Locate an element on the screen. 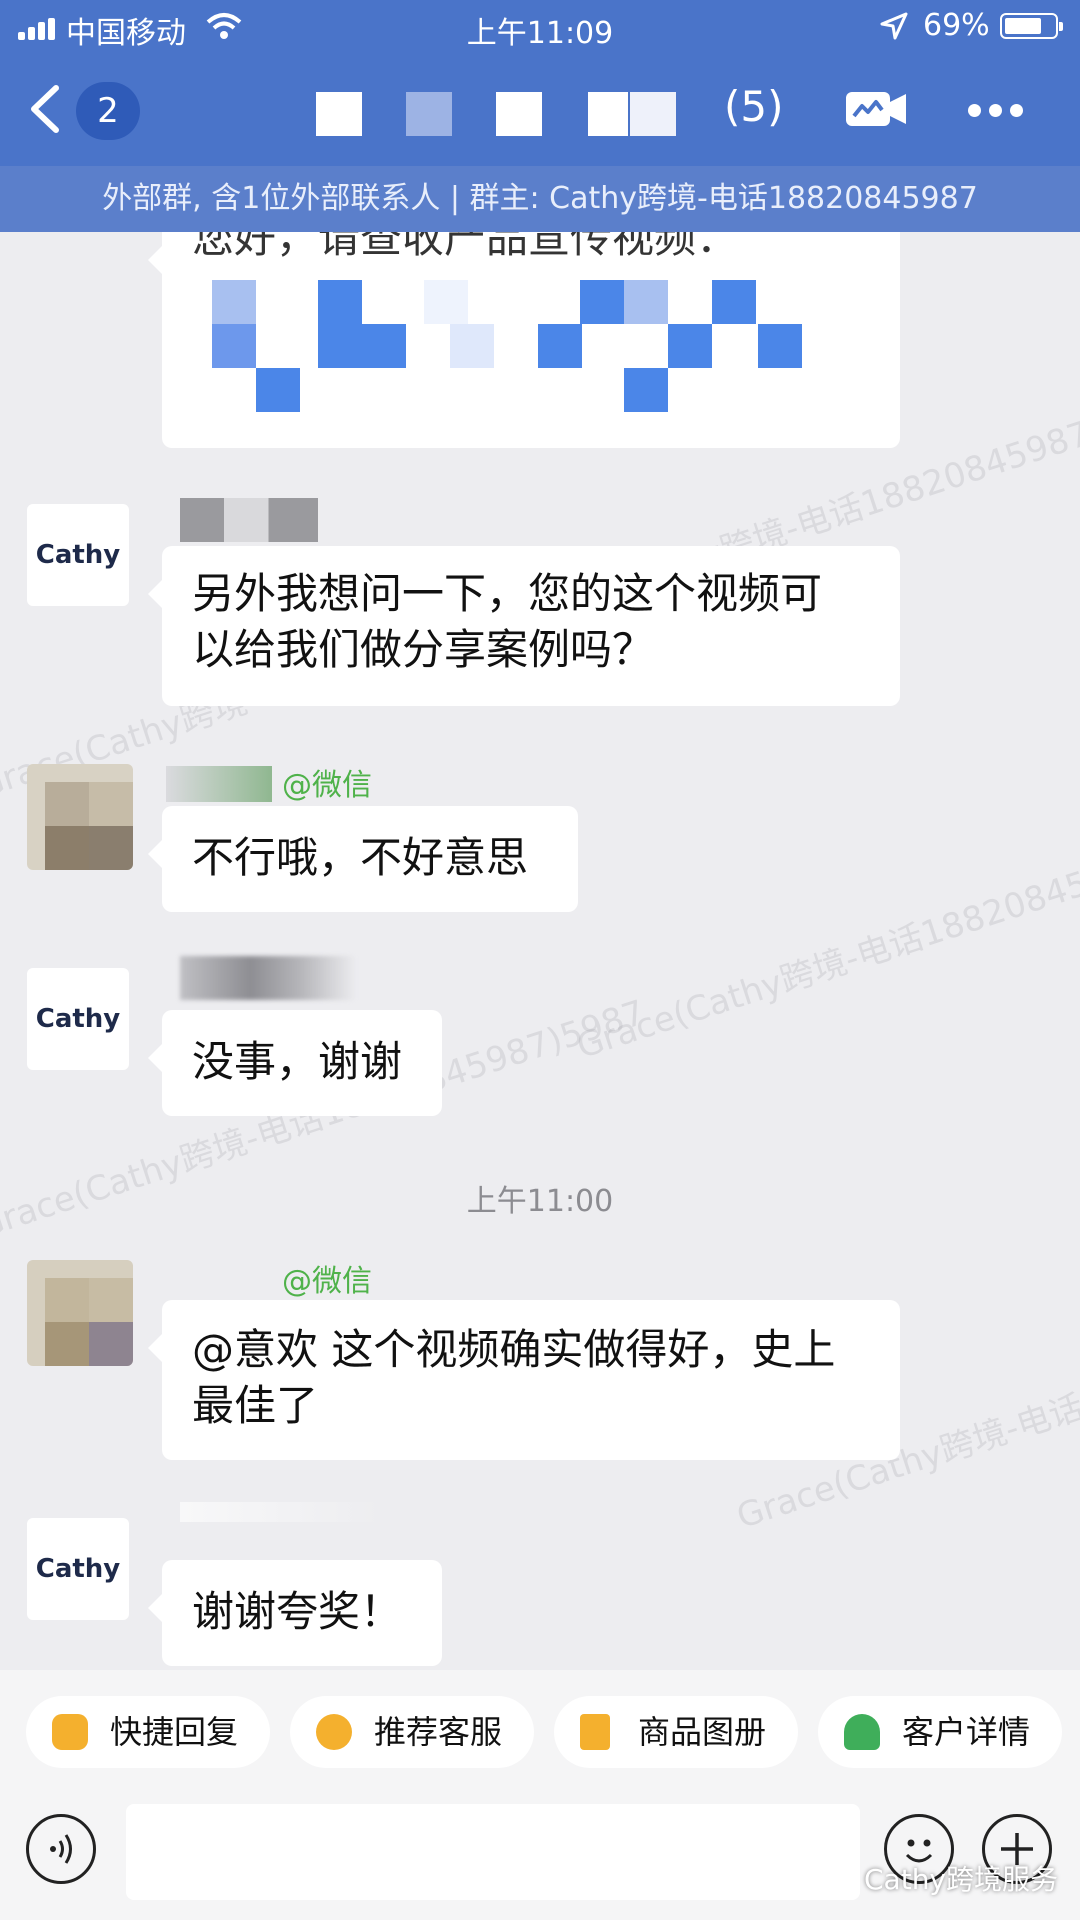 This screenshot has height=1920, width=1080. message-text: 最佳了 is located at coordinates (255, 1405).